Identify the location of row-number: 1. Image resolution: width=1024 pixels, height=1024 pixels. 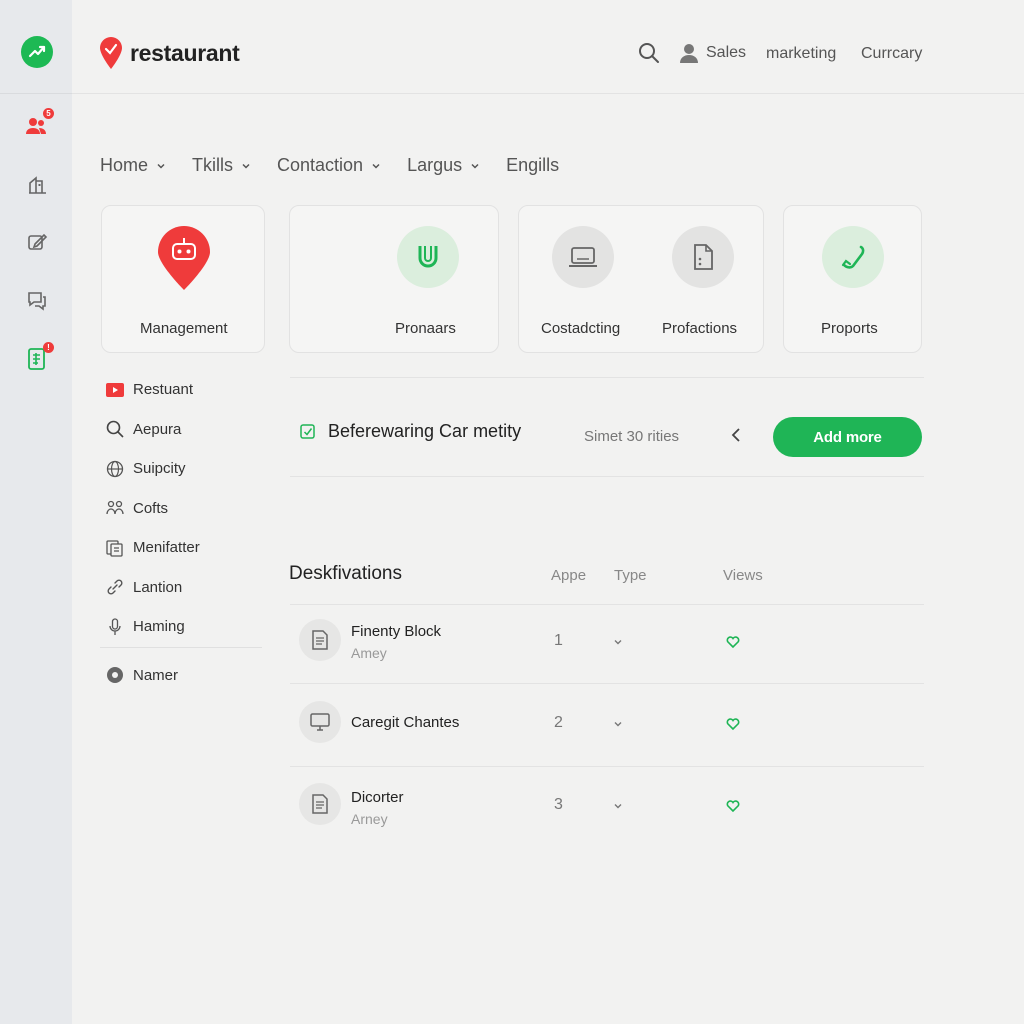
(558, 640).